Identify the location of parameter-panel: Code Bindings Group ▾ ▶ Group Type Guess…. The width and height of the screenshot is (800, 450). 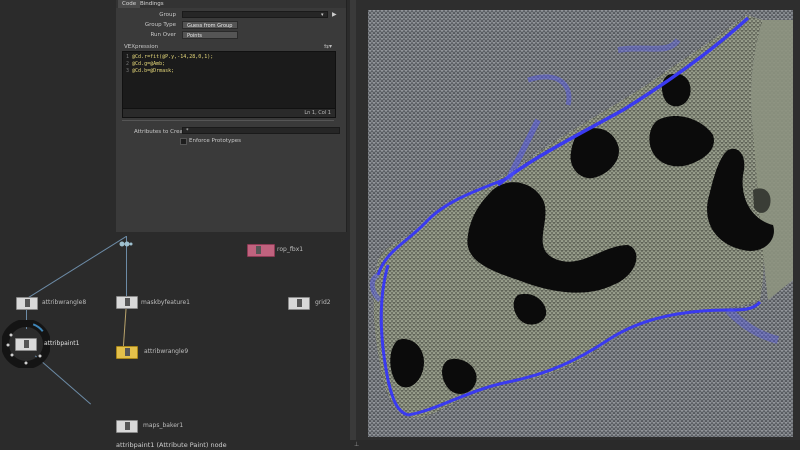
(231, 116).